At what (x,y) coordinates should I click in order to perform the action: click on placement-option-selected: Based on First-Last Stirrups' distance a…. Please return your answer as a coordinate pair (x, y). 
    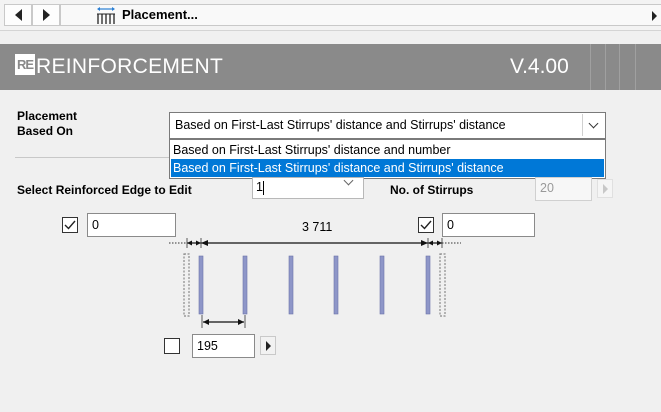
    Looking at the image, I should click on (387, 168).